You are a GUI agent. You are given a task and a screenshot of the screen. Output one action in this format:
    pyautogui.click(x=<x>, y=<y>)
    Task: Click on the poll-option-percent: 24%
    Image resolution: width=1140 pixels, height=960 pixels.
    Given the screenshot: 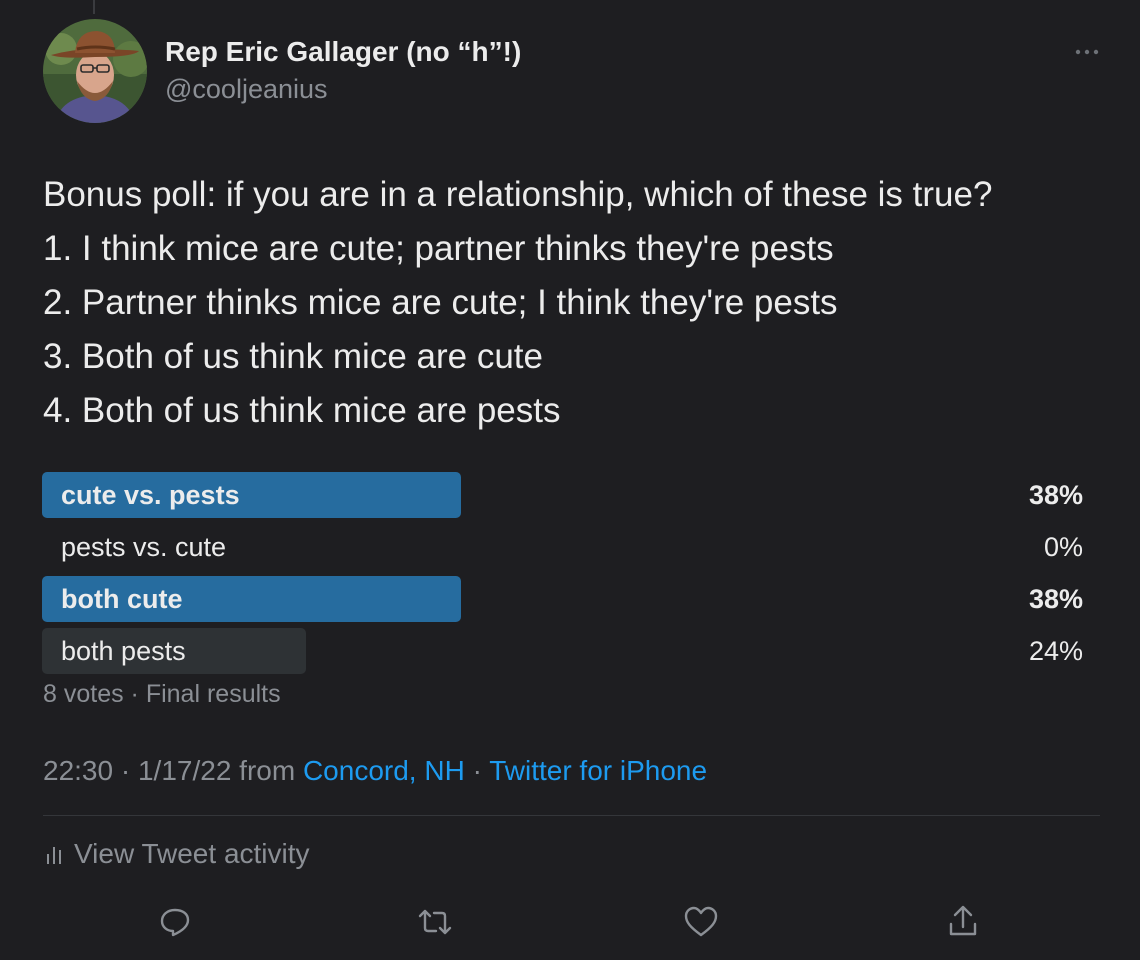 What is the action you would take?
    pyautogui.click(x=1055, y=651)
    